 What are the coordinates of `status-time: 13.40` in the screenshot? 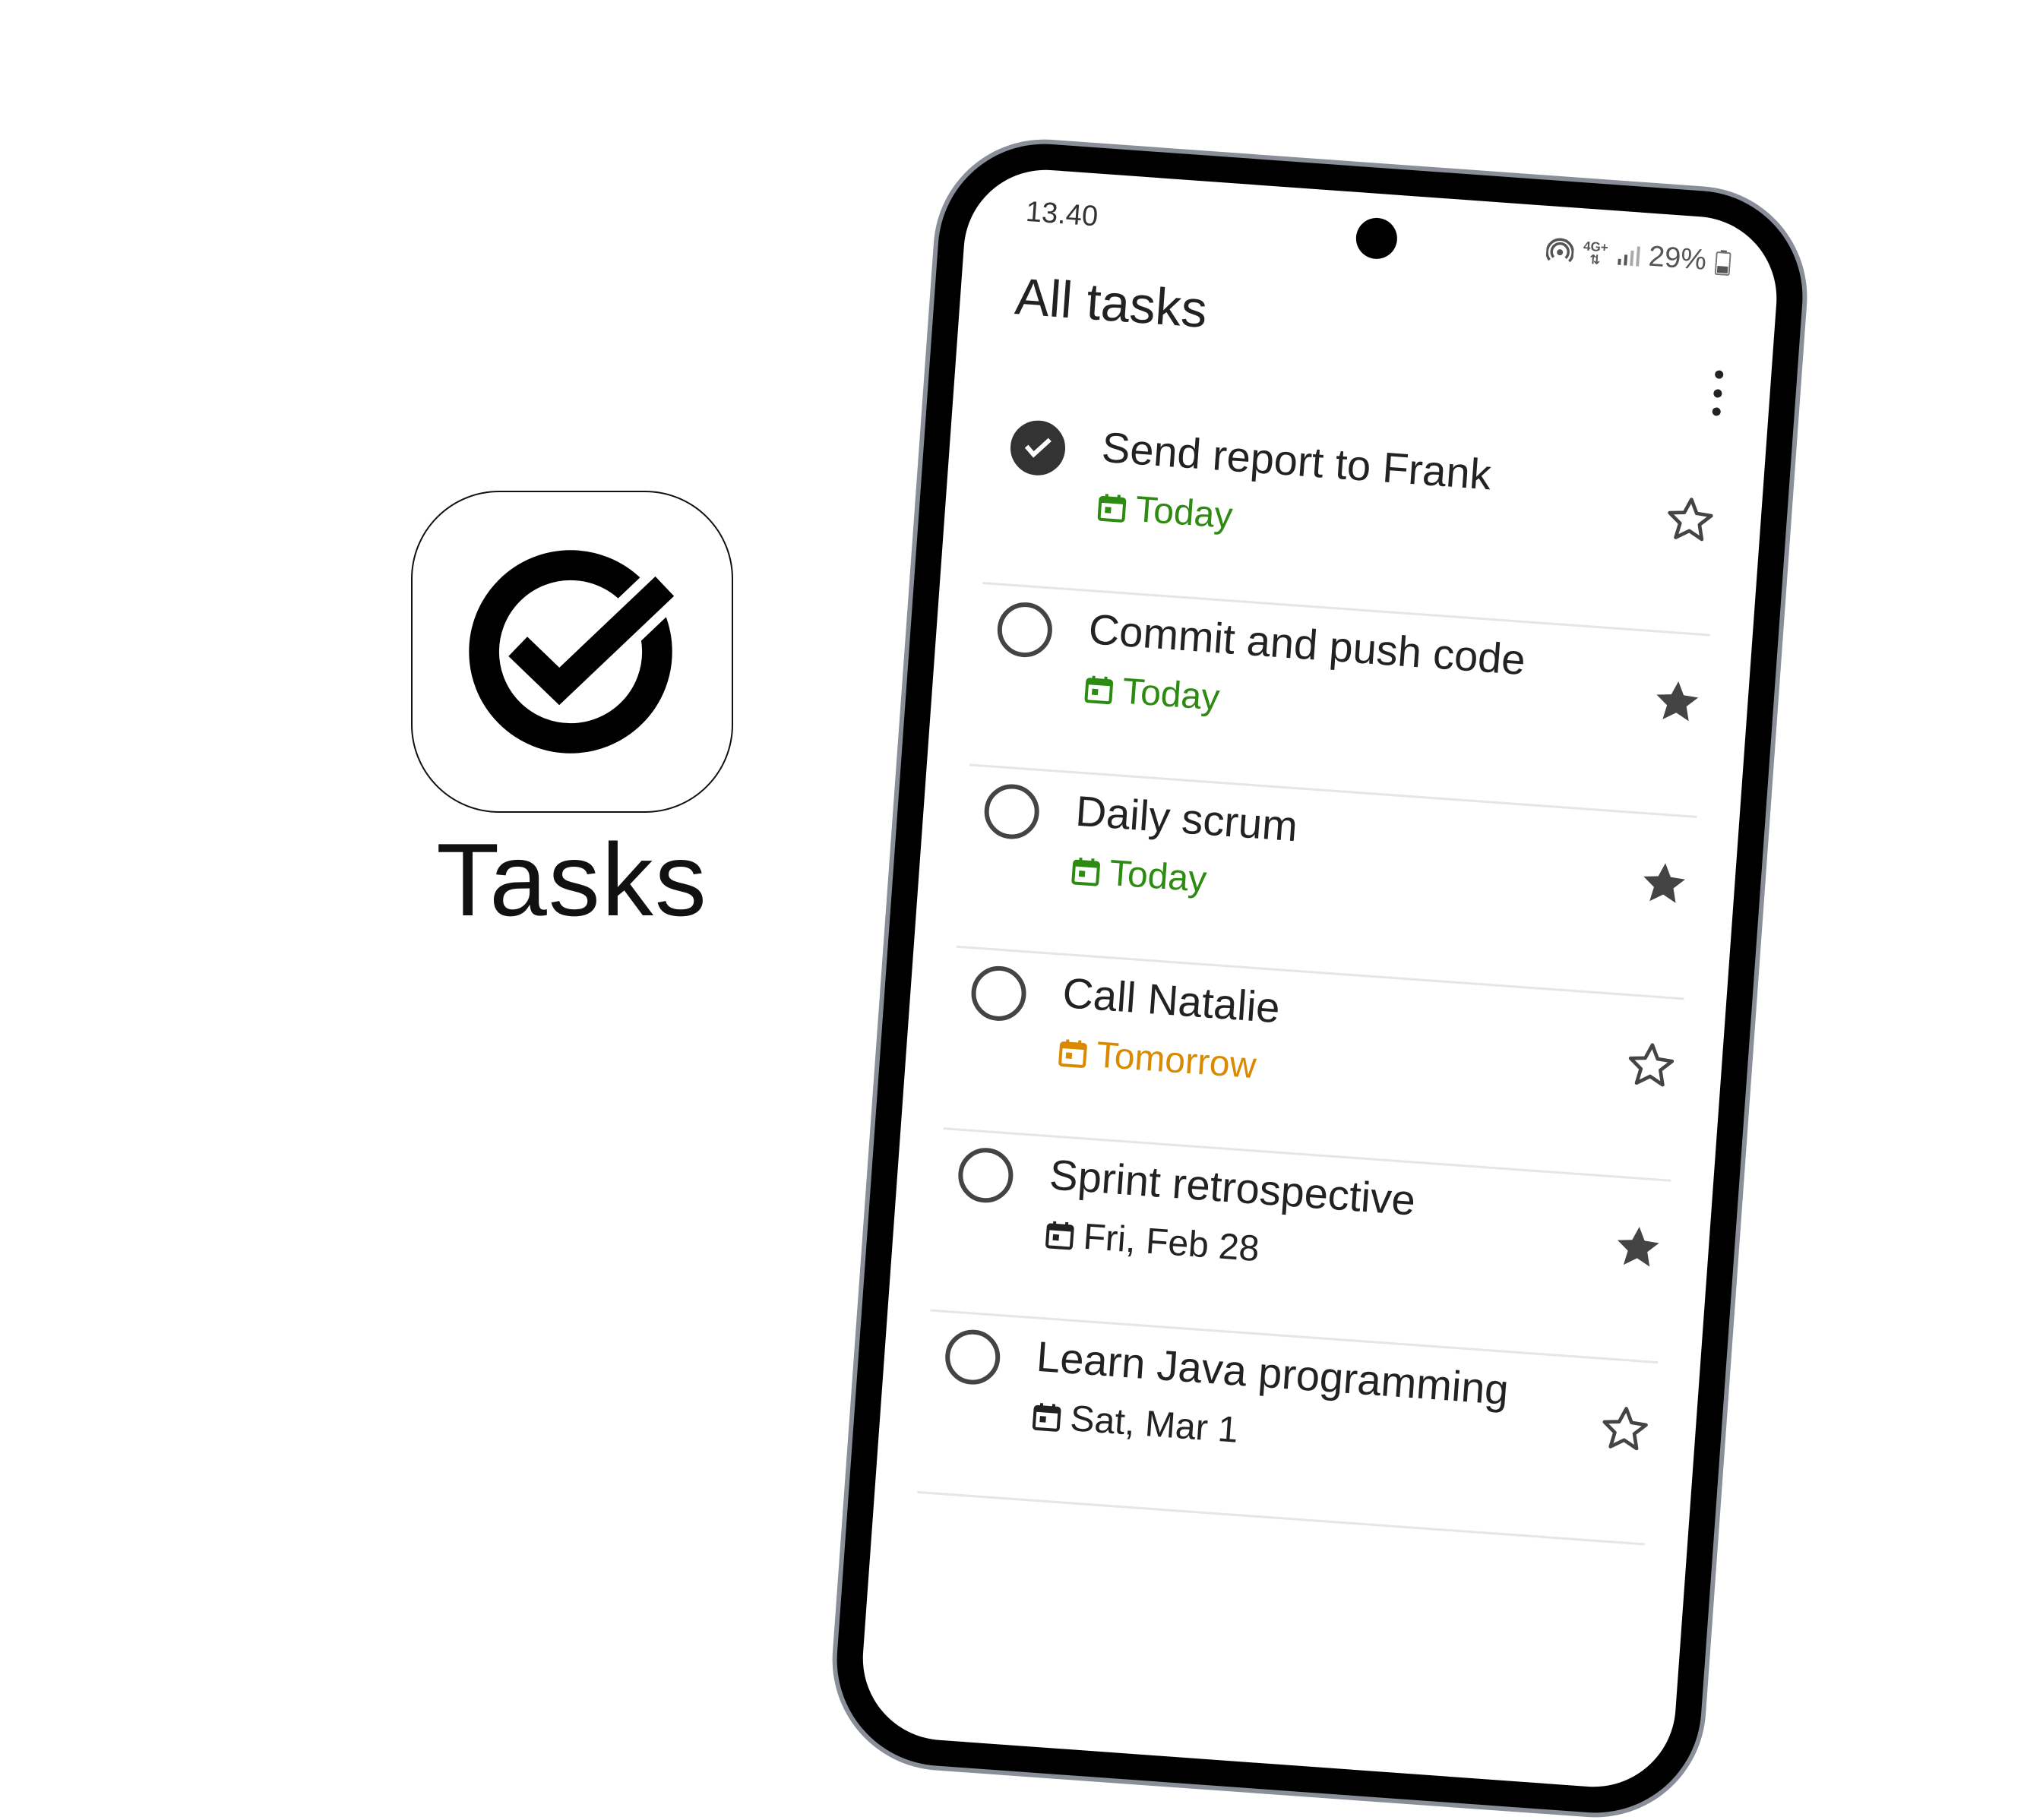 It's located at (1061, 214).